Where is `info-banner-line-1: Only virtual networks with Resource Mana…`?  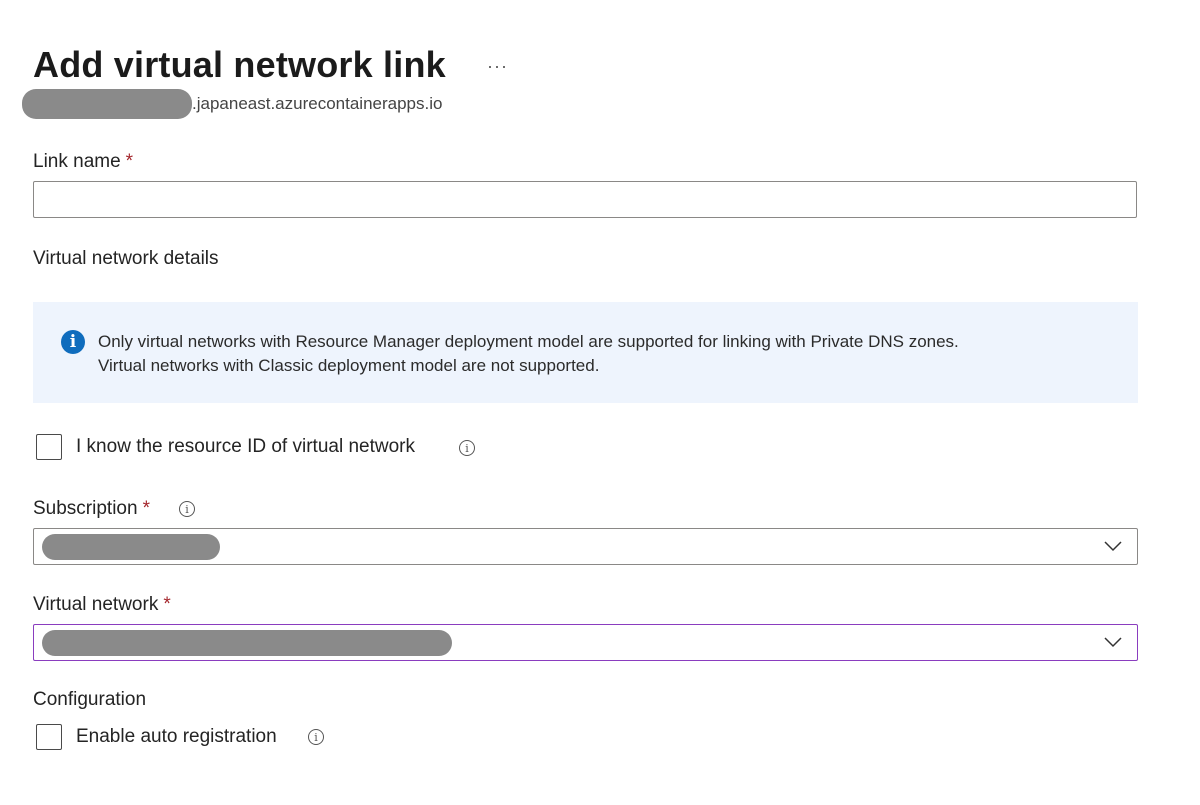
info-banner-line-1: Only virtual networks with Resource Mana… is located at coordinates (528, 341).